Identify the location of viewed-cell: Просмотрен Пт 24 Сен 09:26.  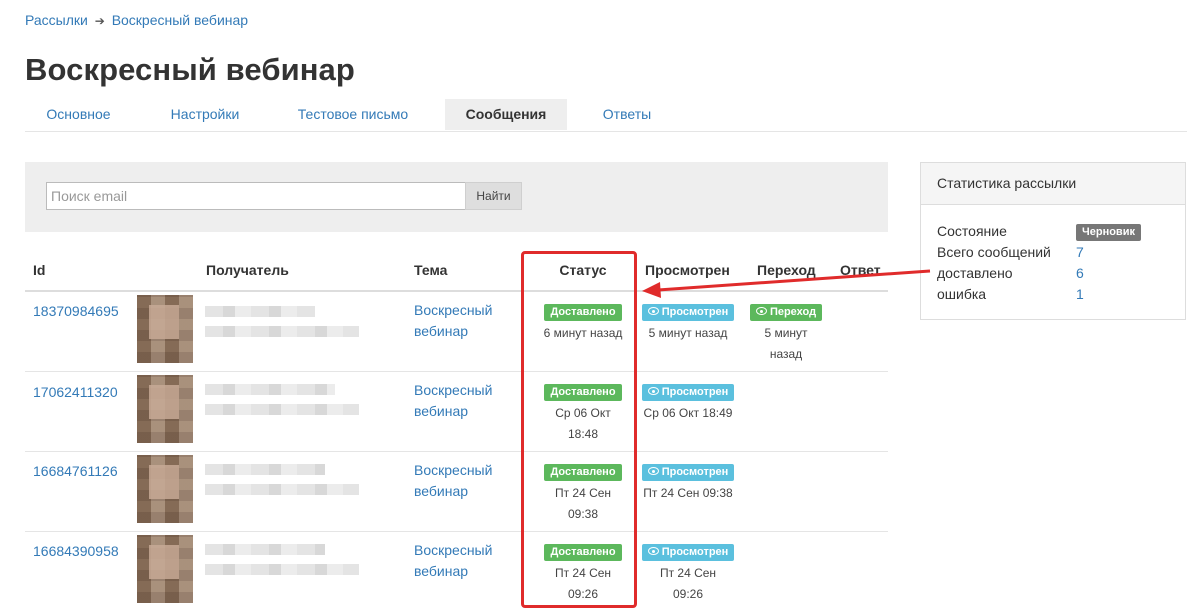
(688, 573).